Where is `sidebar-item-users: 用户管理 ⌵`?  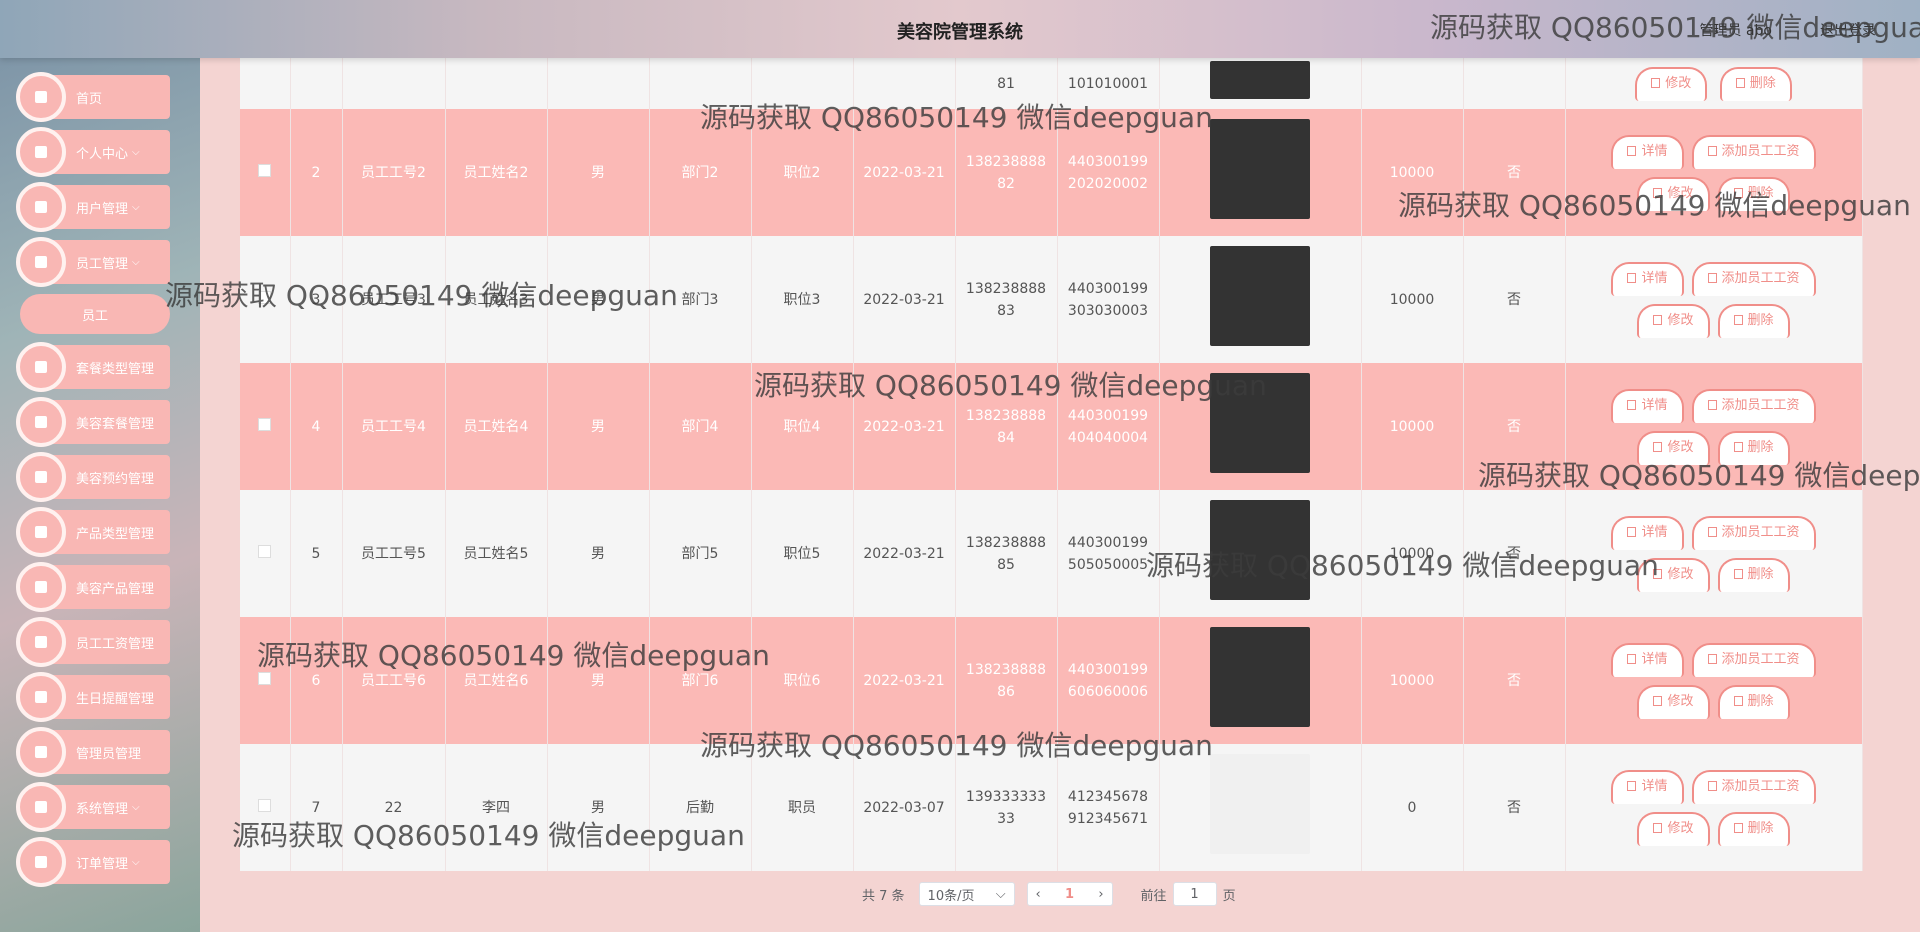 sidebar-item-users: 用户管理 ⌵ is located at coordinates (93, 207).